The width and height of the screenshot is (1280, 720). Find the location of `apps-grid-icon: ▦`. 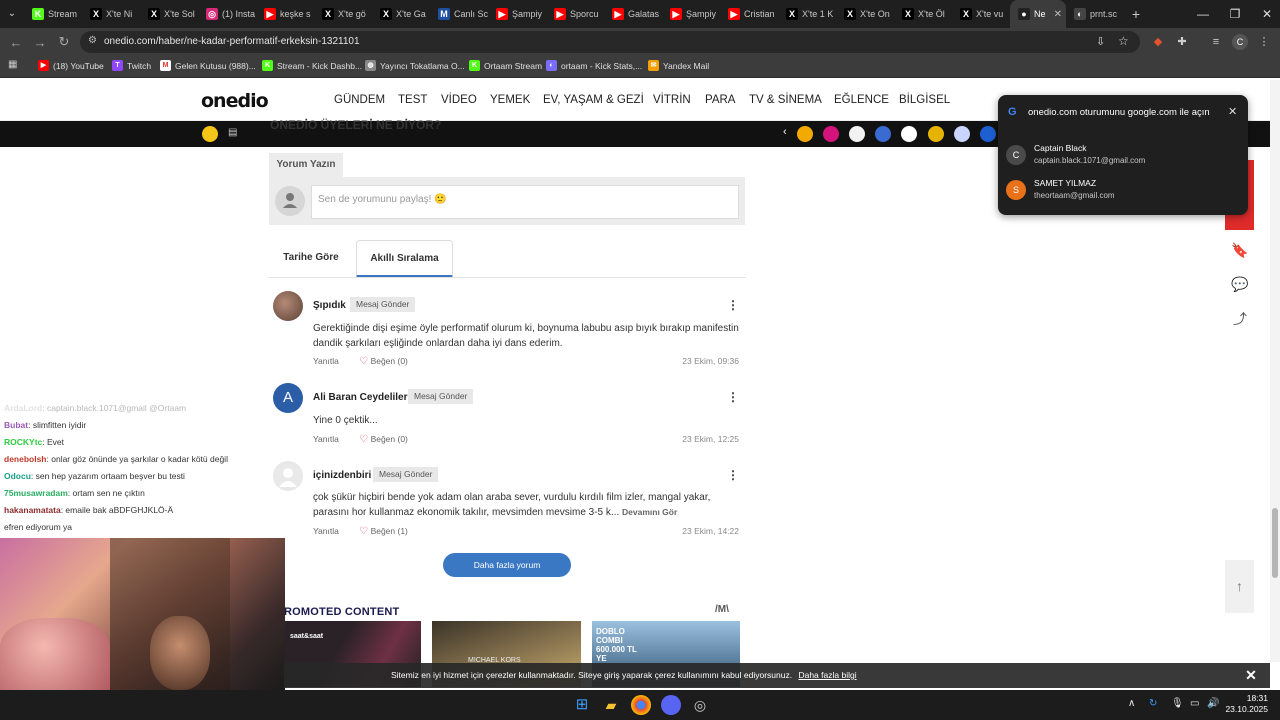

apps-grid-icon: ▦ is located at coordinates (12, 64).